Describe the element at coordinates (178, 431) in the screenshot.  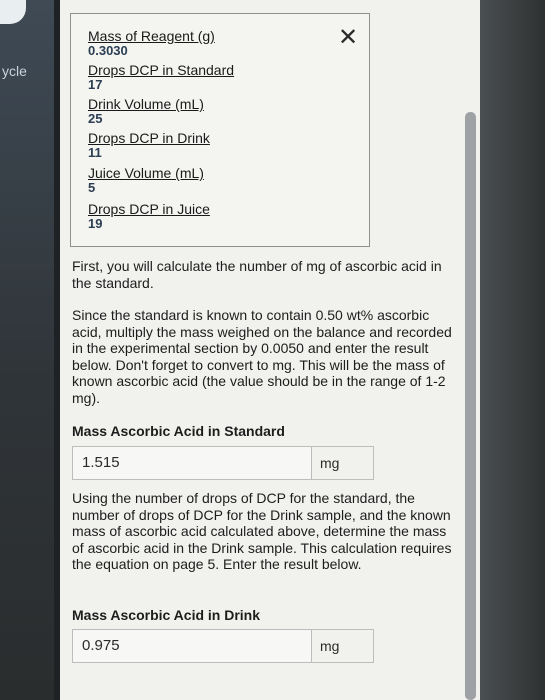
I see `standard-answer-label: Mass Ascorbic Acid in Standard` at that location.